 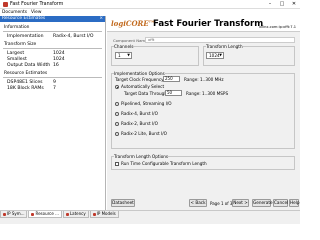 What do you see at coordinates (294, 4) in the screenshot?
I see `close-button: ✕` at bounding box center [294, 4].